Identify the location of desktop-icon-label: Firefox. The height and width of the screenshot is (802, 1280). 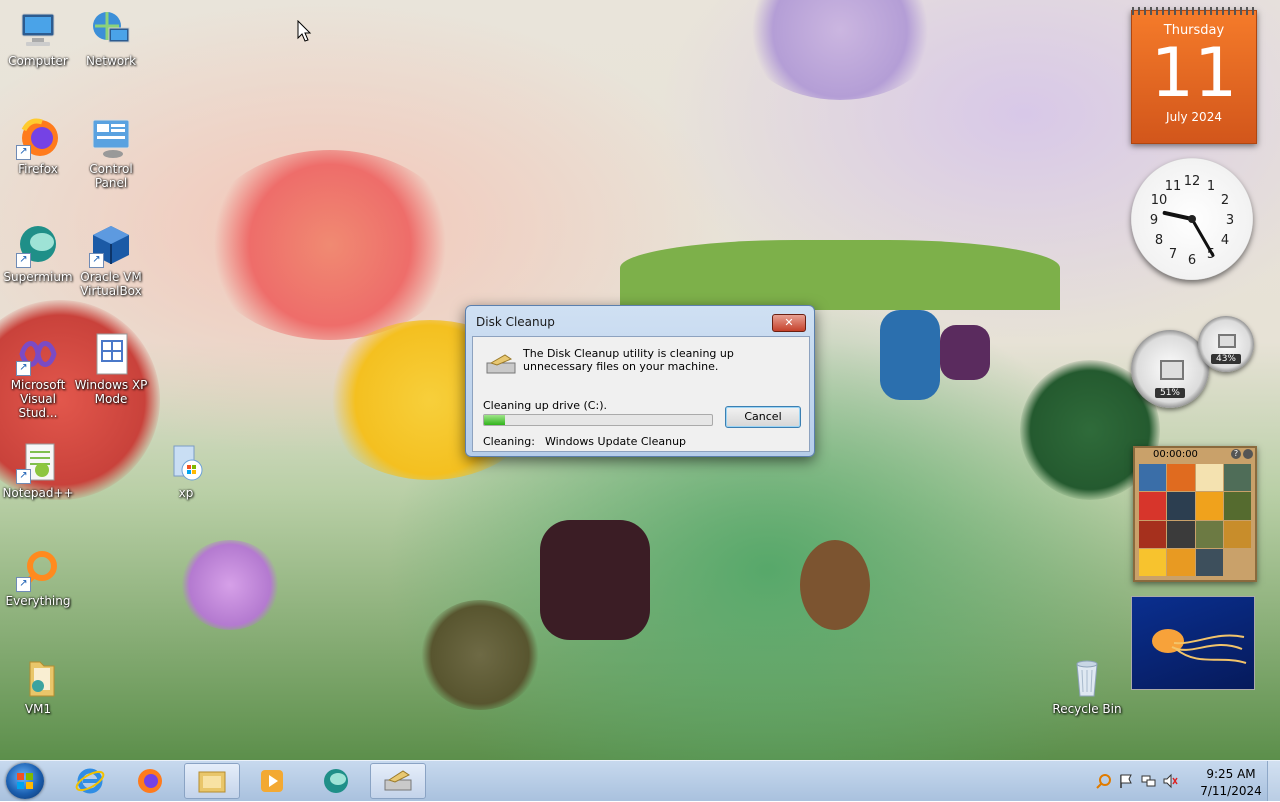
(38, 169).